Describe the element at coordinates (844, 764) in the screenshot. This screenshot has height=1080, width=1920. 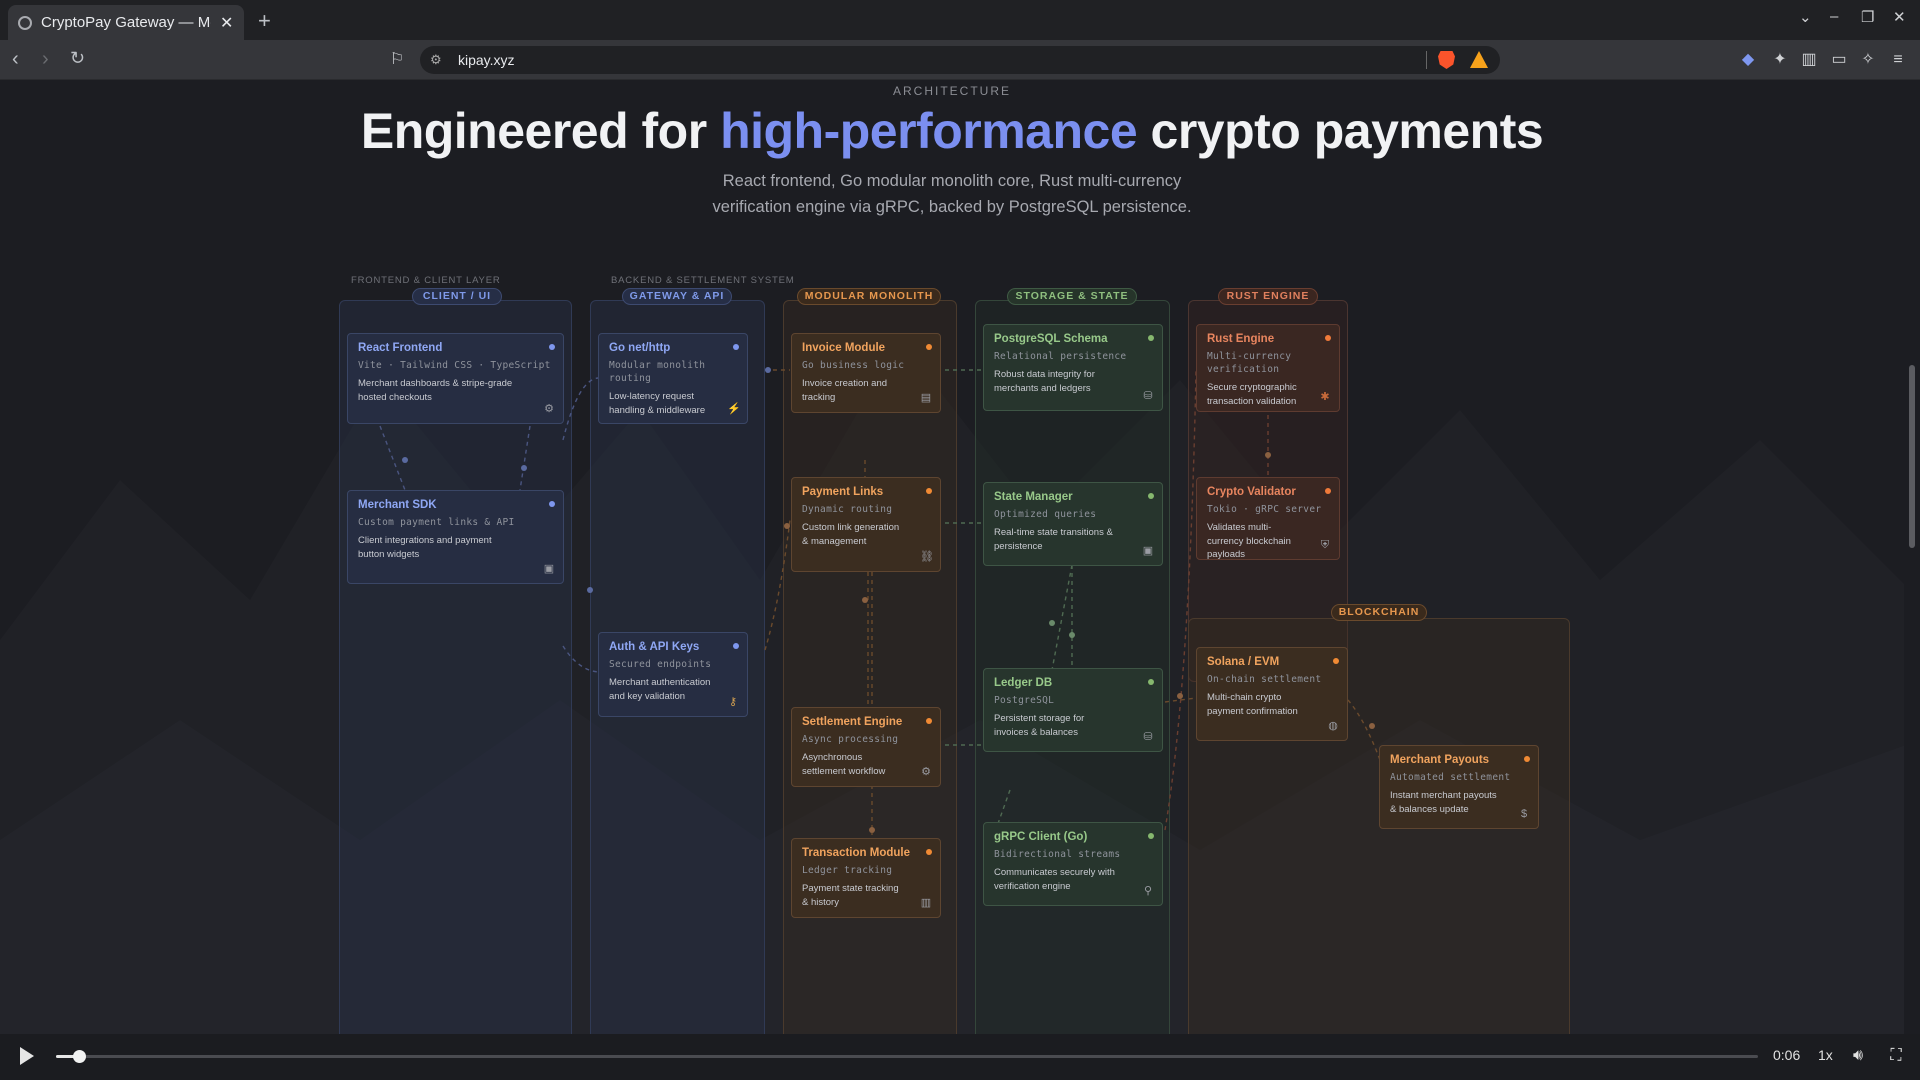
I see `card-description: Asynchronous settlement workflow` at that location.